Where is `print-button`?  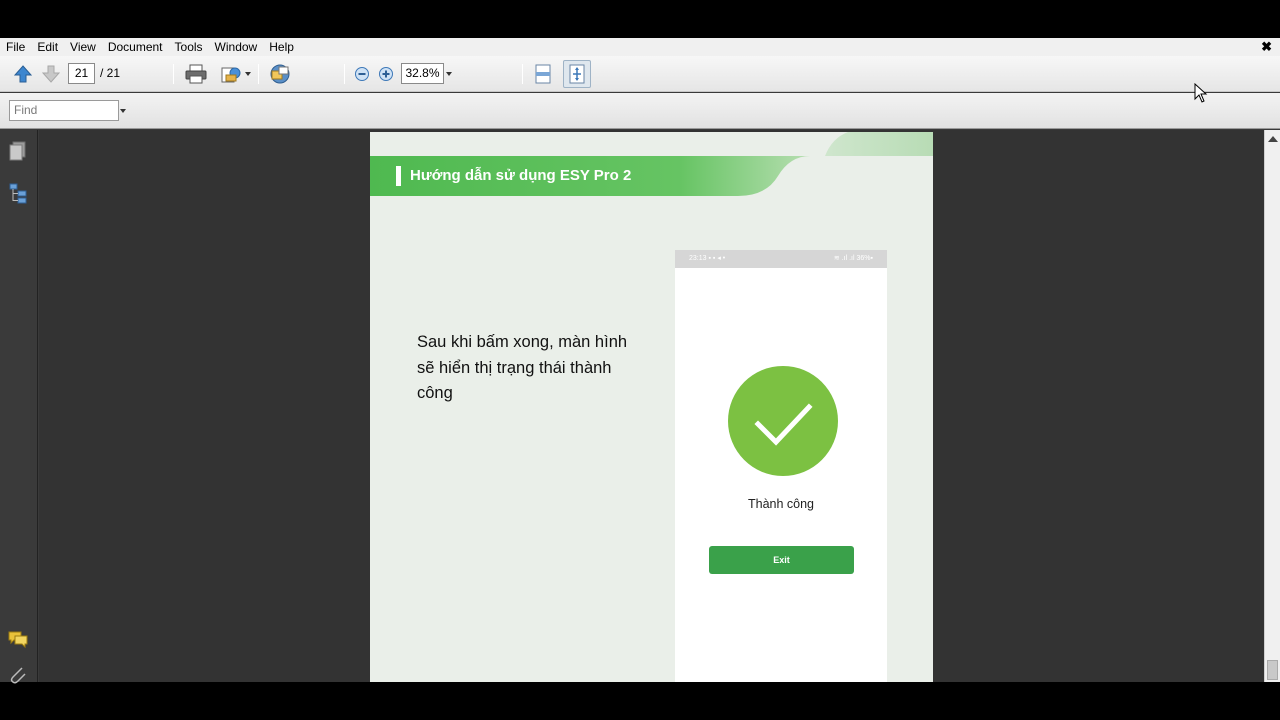
print-button is located at coordinates (196, 74).